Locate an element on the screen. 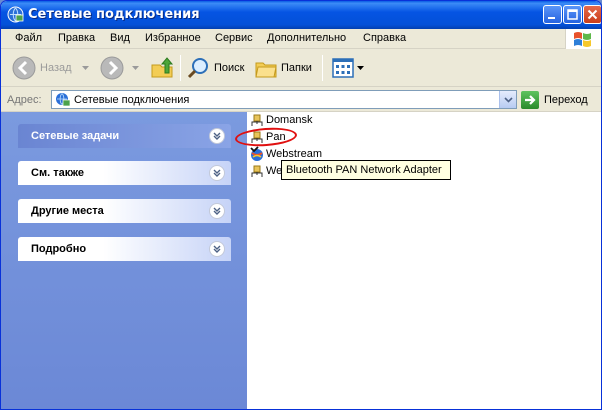 The height and width of the screenshot is (410, 602). menu-tools: Сервис is located at coordinates (234, 38).